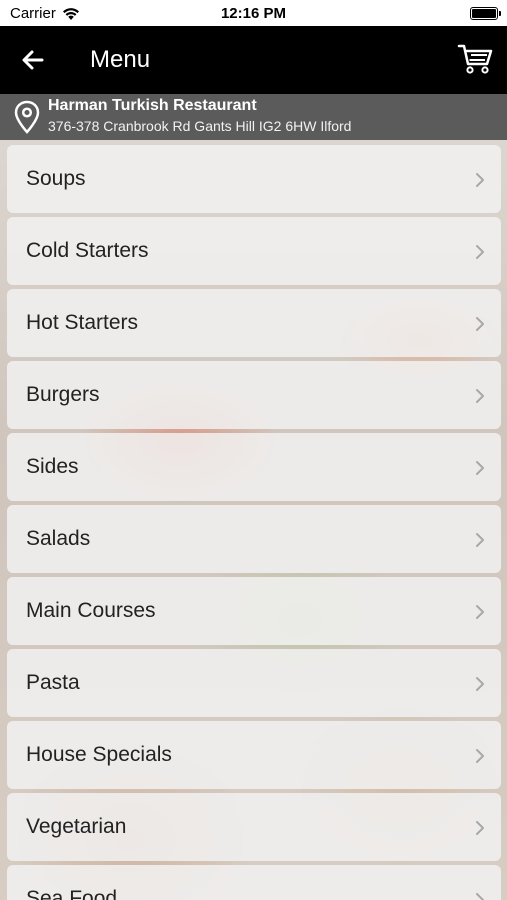 Image resolution: width=507 pixels, height=900 pixels. I want to click on menu-category-item: Soups, so click(254, 179).